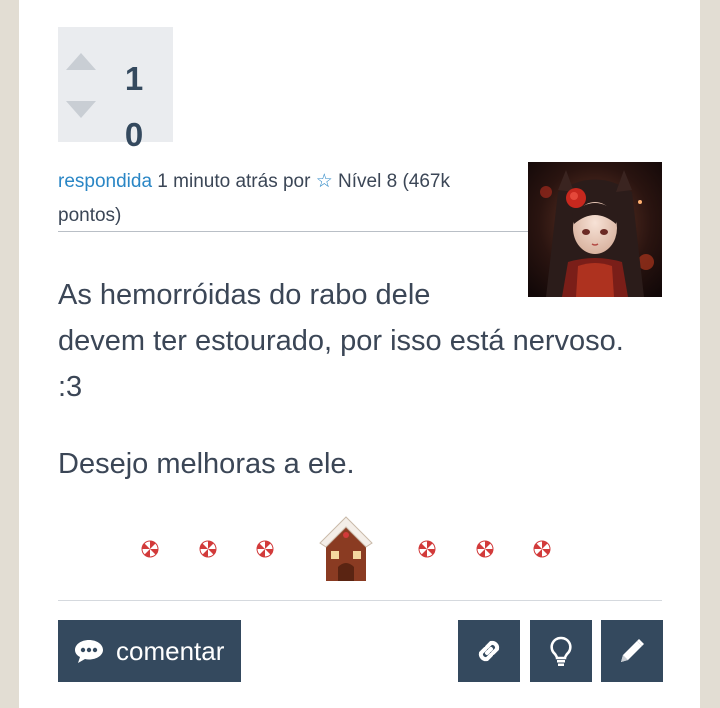  What do you see at coordinates (105, 181) in the screenshot?
I see `answered-link: respondida` at bounding box center [105, 181].